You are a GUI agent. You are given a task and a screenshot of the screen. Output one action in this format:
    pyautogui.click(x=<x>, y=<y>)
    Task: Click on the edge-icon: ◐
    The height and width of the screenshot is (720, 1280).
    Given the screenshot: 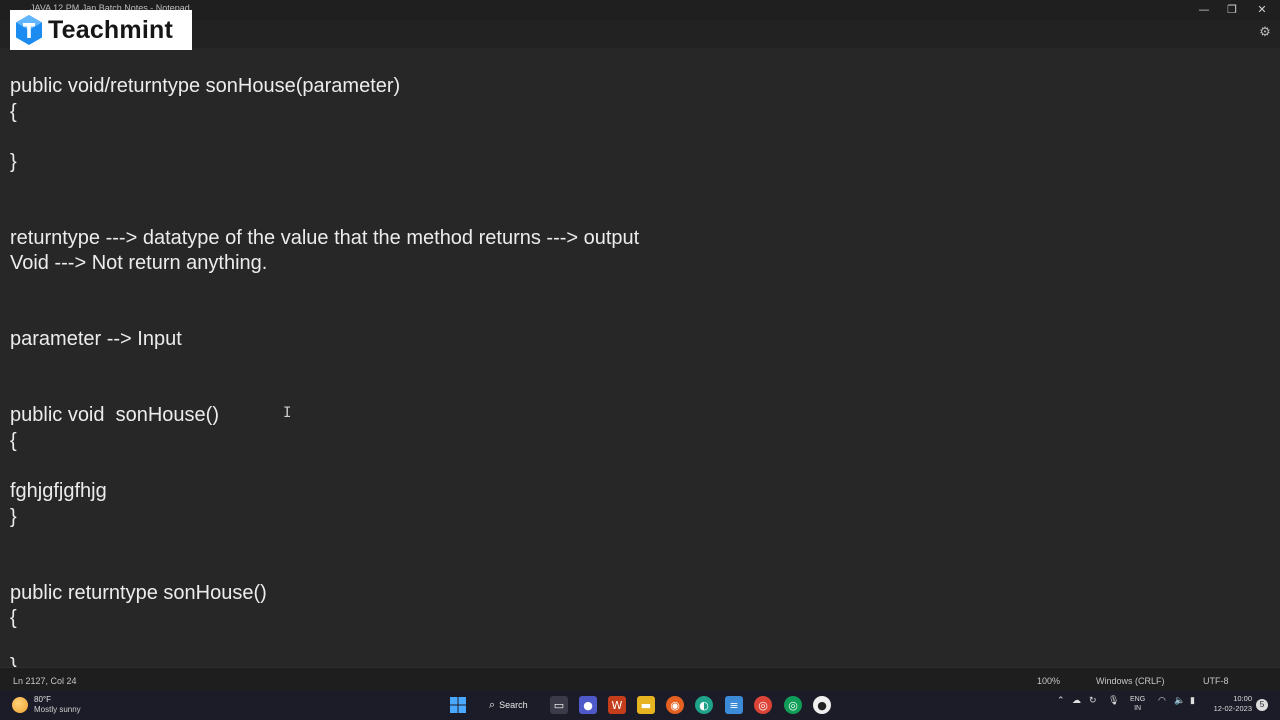 What is the action you would take?
    pyautogui.click(x=704, y=705)
    